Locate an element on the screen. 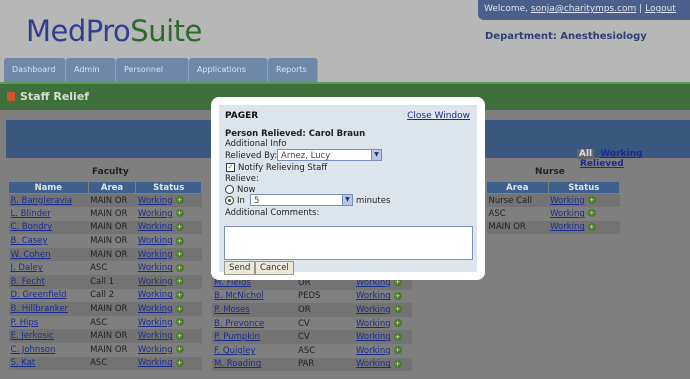  staff-name-link: B. Fecht is located at coordinates (28, 282).